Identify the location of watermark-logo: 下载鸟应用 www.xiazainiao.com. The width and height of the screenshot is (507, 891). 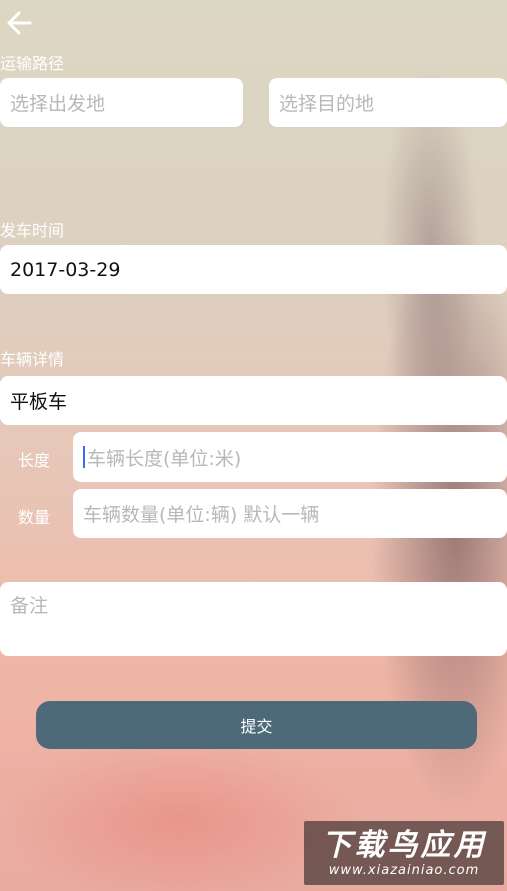
(404, 853).